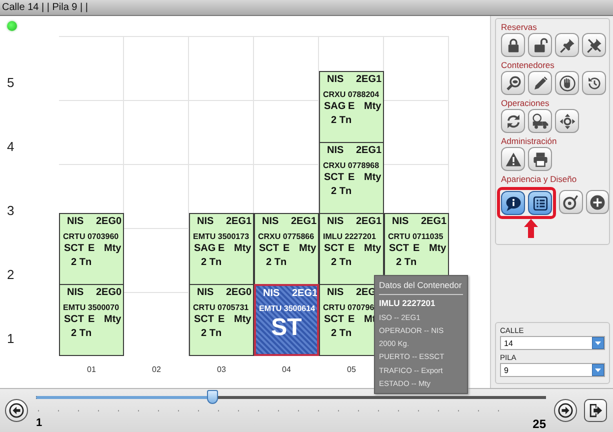 This screenshot has width=613, height=432. I want to click on tier-label: 1, so click(11, 339).